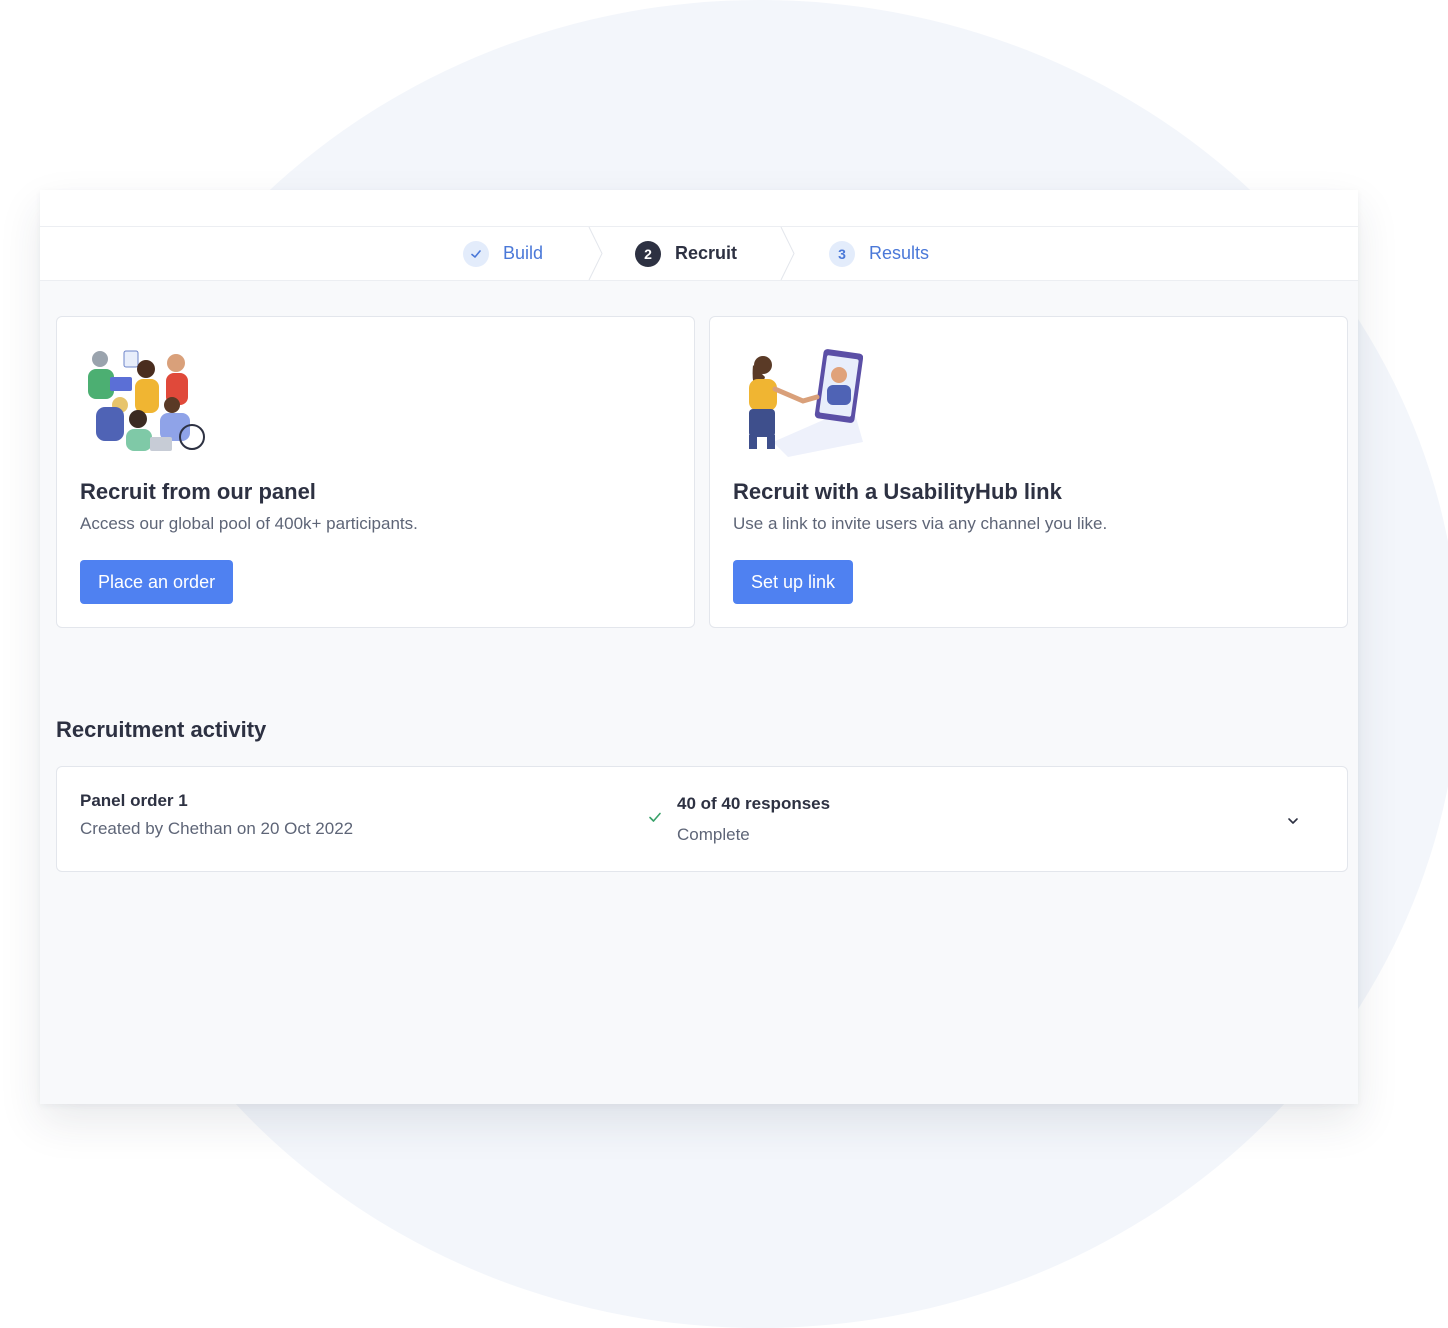  I want to click on chevron-down-icon, so click(1293, 821).